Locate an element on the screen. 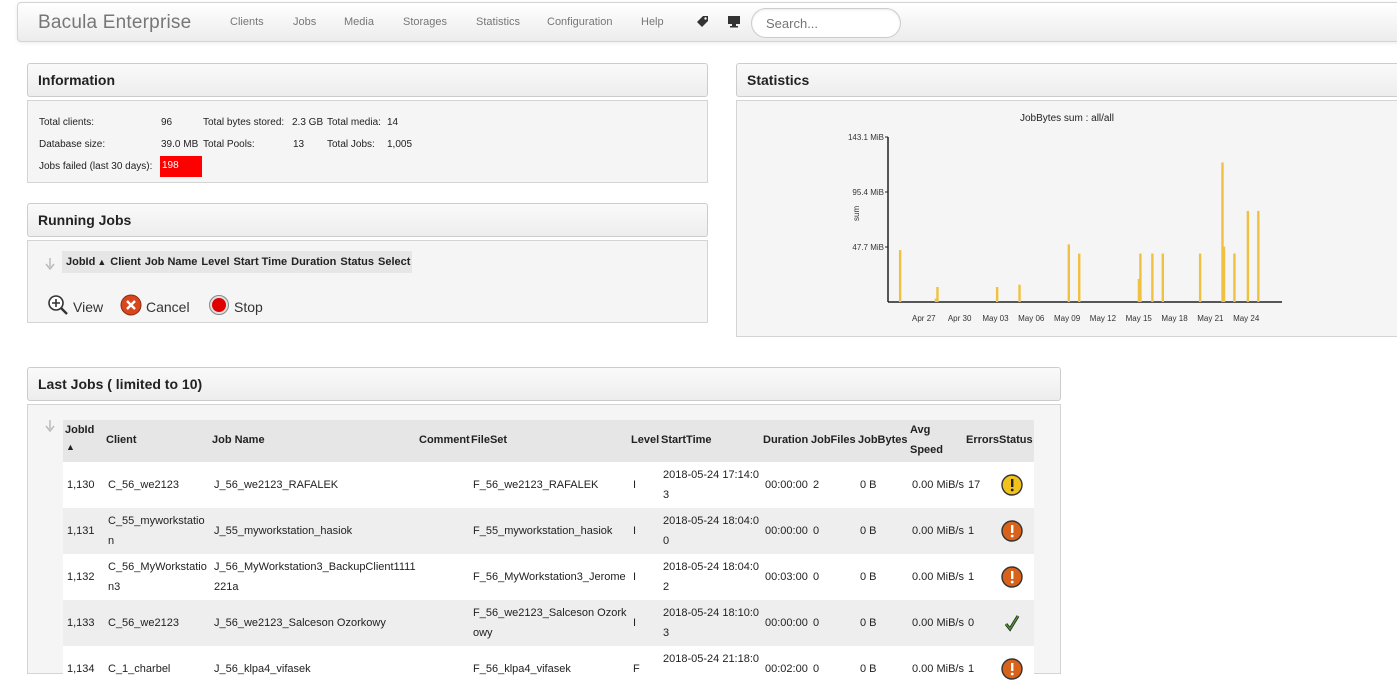  zoom-icon is located at coordinates (58, 306).